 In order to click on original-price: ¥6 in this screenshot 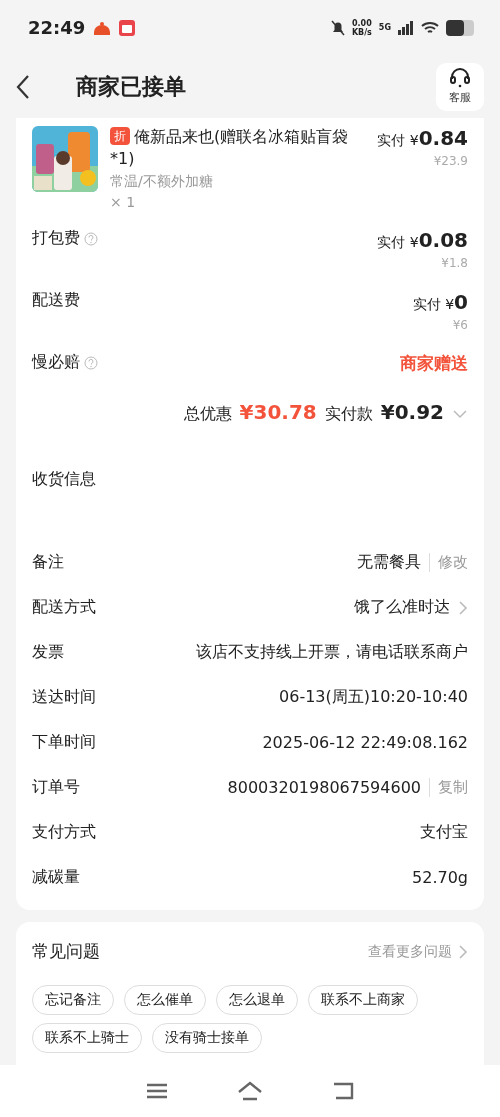, I will do `click(460, 325)`.